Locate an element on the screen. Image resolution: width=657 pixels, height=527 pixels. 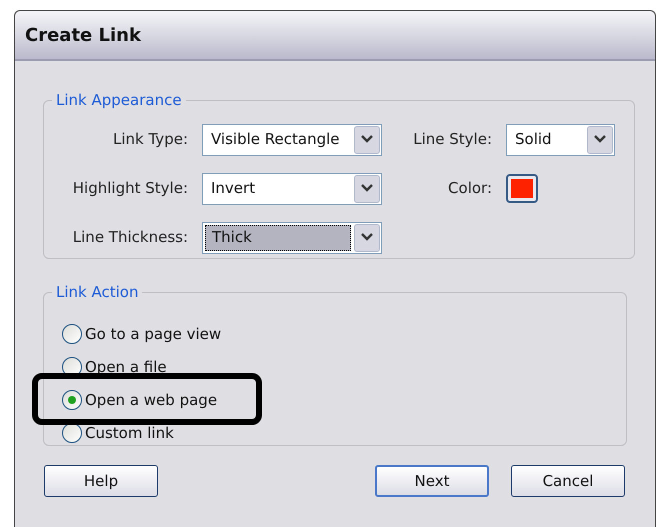
radio-option: Custom link is located at coordinates (118, 433).